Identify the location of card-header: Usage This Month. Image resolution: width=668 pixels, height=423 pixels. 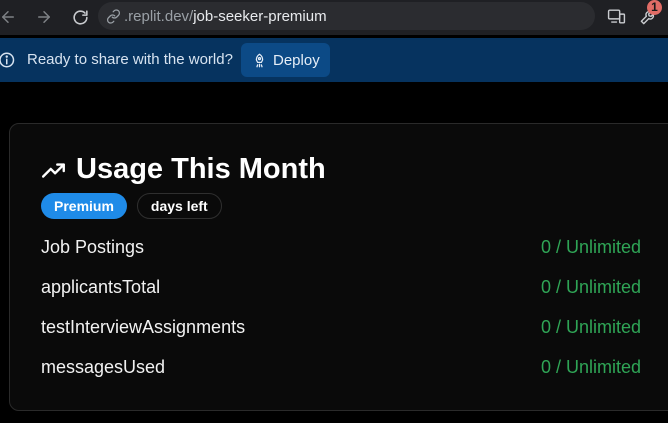
(183, 169).